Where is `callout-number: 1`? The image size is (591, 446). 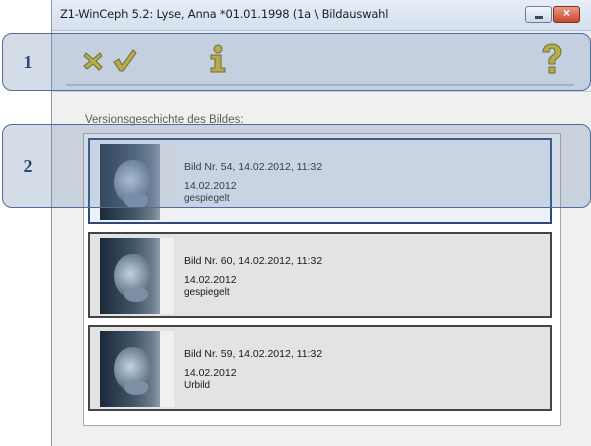
callout-number: 1 is located at coordinates (28, 61).